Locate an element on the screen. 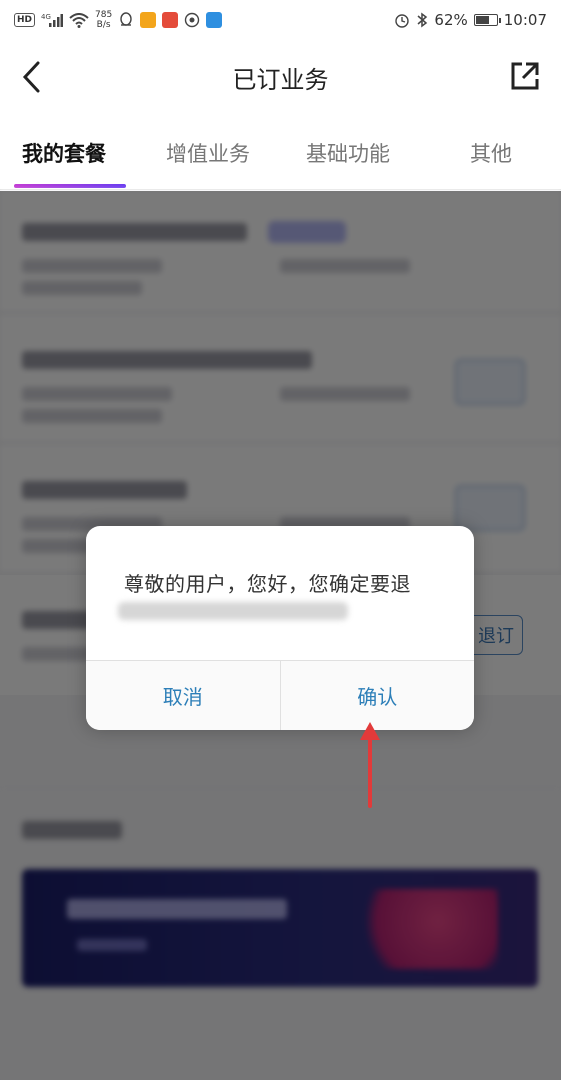 Image resolution: width=561 pixels, height=1080 pixels. net-speed-unit: B/s is located at coordinates (103, 25).